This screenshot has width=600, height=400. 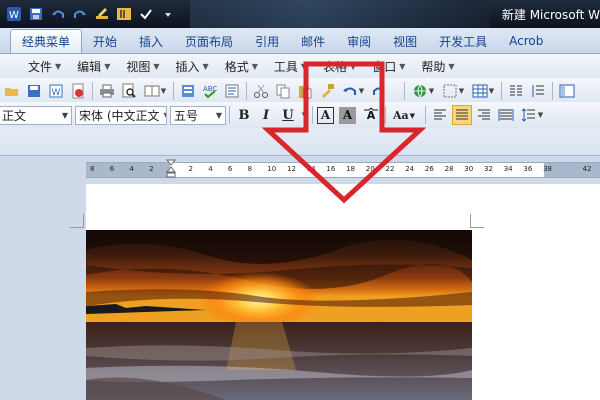 What do you see at coordinates (483, 91) in the screenshot?
I see `table-dropdown: ▼` at bounding box center [483, 91].